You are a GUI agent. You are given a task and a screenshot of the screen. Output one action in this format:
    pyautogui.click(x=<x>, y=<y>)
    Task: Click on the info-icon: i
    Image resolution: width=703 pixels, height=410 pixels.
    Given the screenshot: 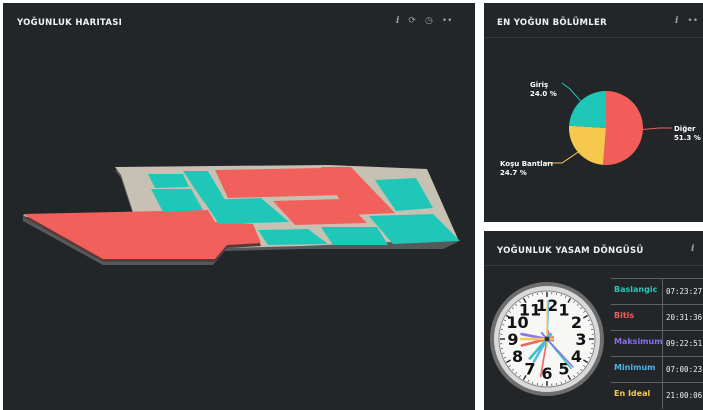 What is the action you would take?
    pyautogui.click(x=692, y=249)
    